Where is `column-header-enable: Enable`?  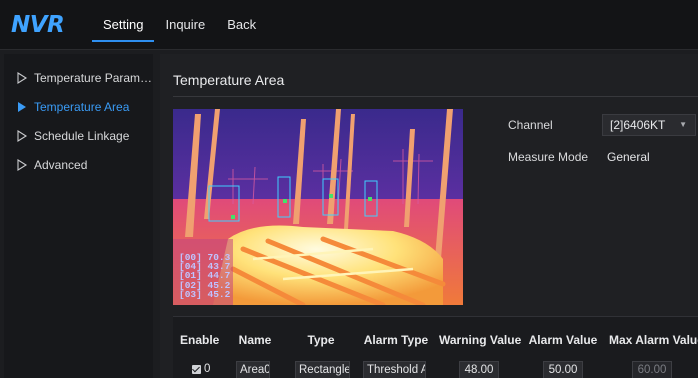 column-header-enable: Enable is located at coordinates (200, 340).